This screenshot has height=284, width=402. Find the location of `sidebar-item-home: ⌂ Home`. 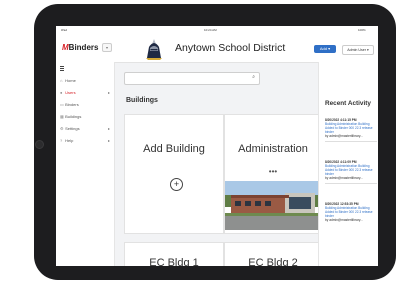

sidebar-item-home: ⌂ Home is located at coordinates (86, 80).